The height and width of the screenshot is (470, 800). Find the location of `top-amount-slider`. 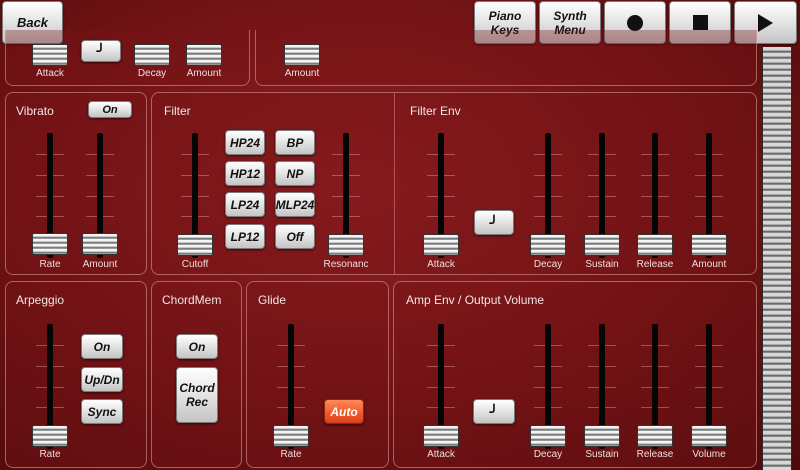

top-amount-slider is located at coordinates (204, 48).